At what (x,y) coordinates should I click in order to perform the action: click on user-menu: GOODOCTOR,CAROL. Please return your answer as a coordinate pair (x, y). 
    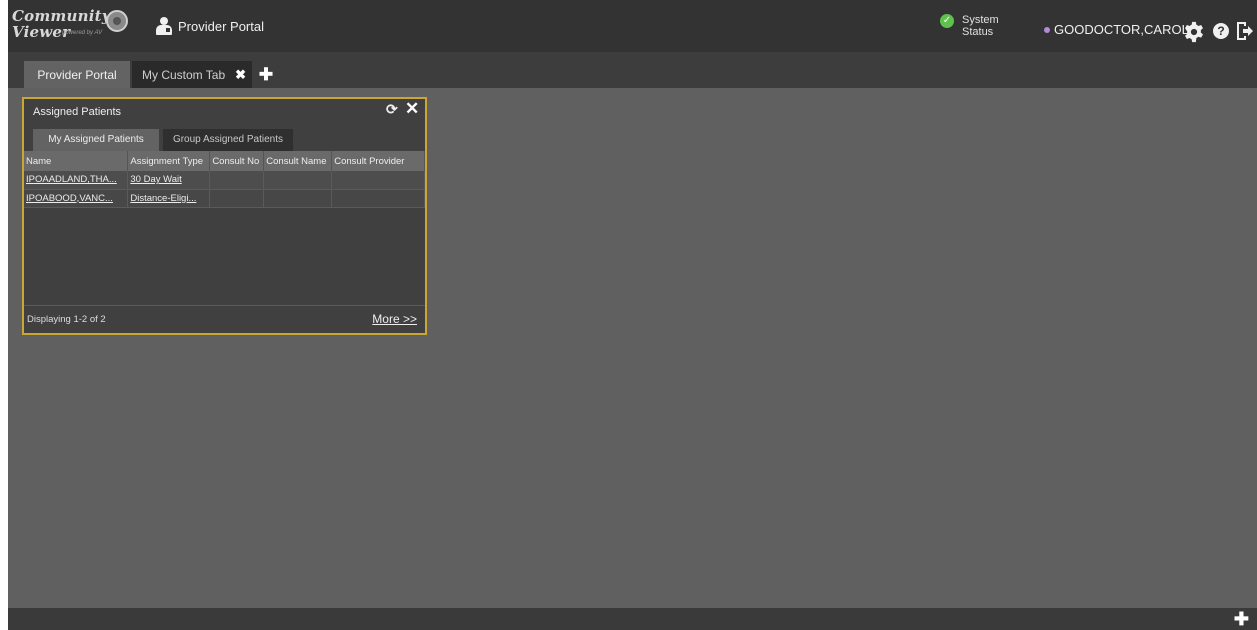
    Looking at the image, I should click on (1116, 29).